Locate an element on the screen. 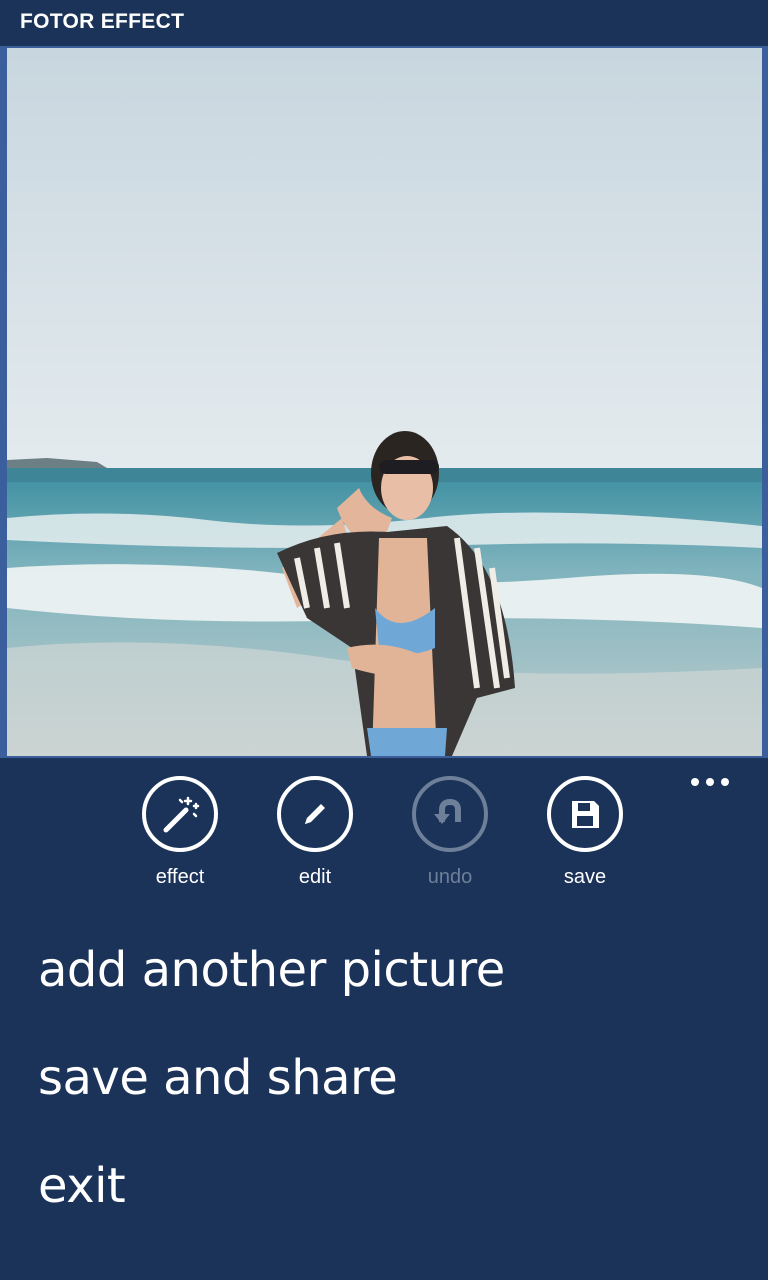 The image size is (768, 1280). effect-button-label: effect is located at coordinates (180, 877).